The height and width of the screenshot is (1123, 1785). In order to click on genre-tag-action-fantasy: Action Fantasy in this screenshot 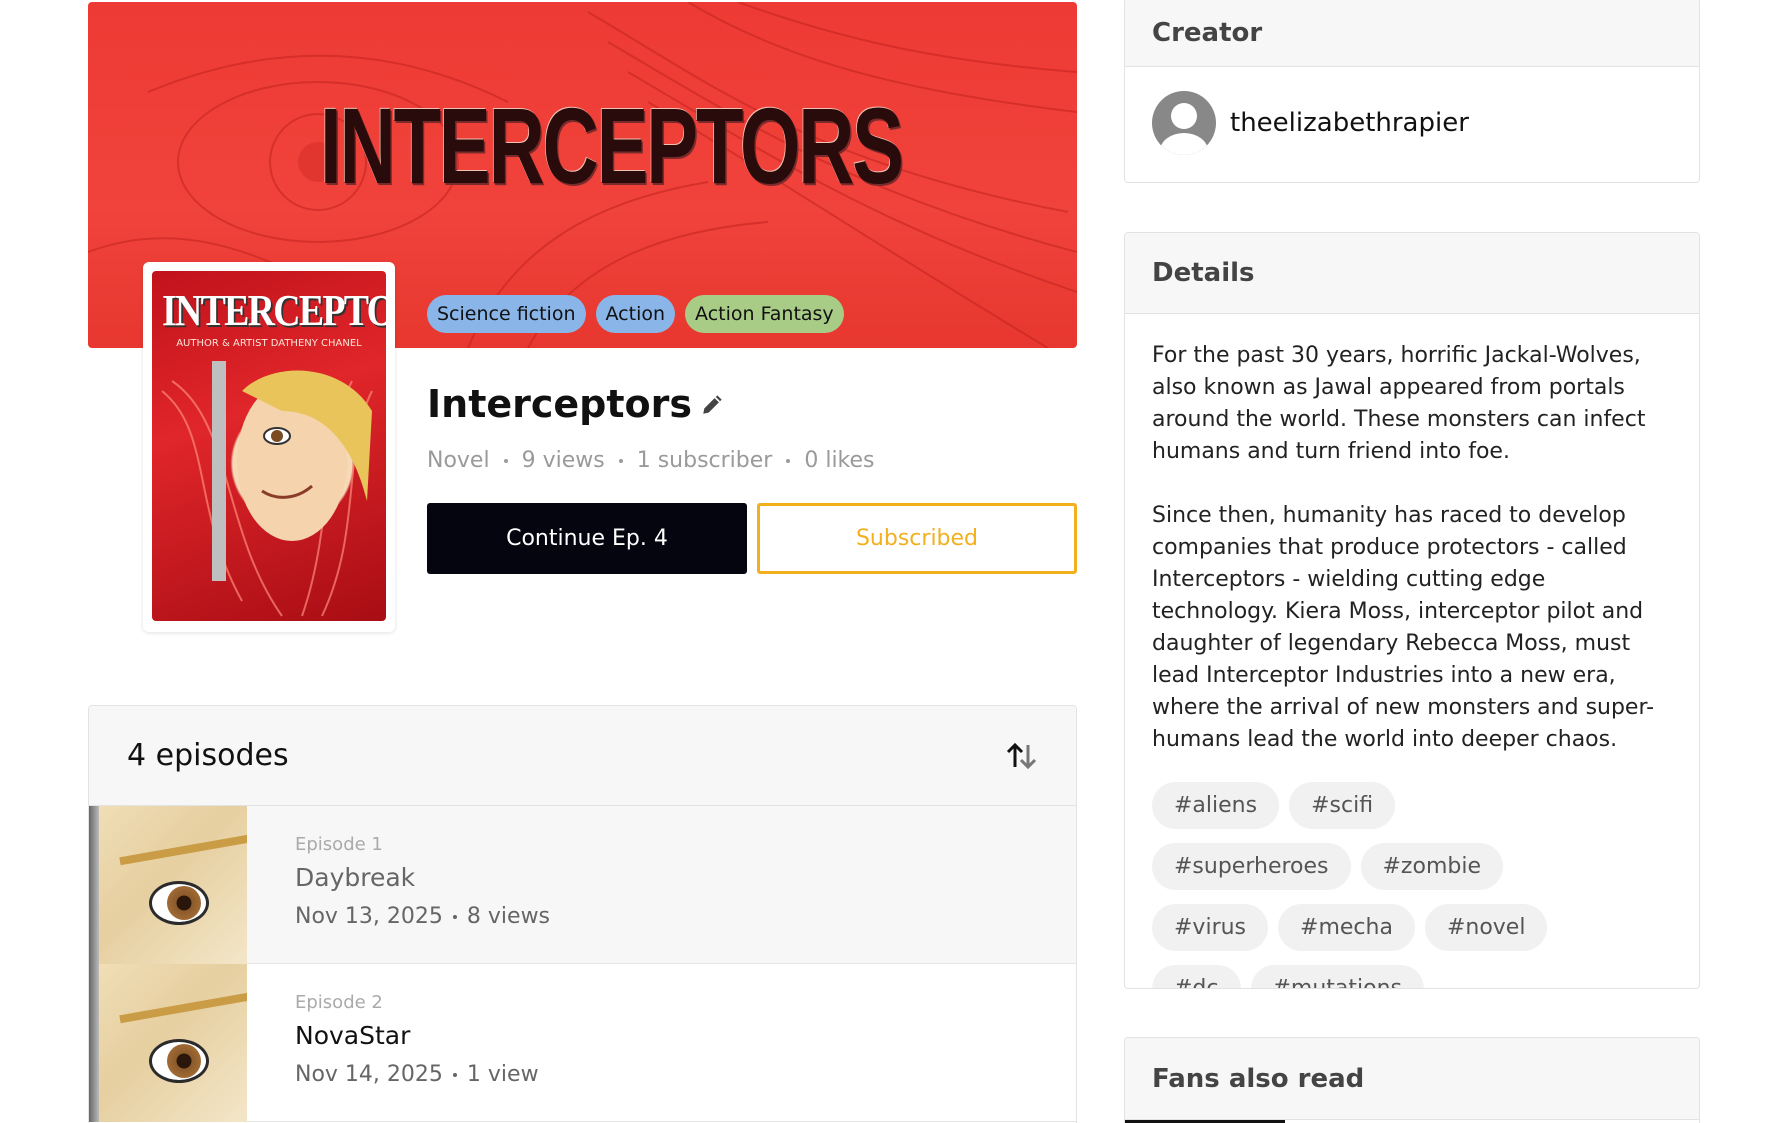, I will do `click(764, 314)`.